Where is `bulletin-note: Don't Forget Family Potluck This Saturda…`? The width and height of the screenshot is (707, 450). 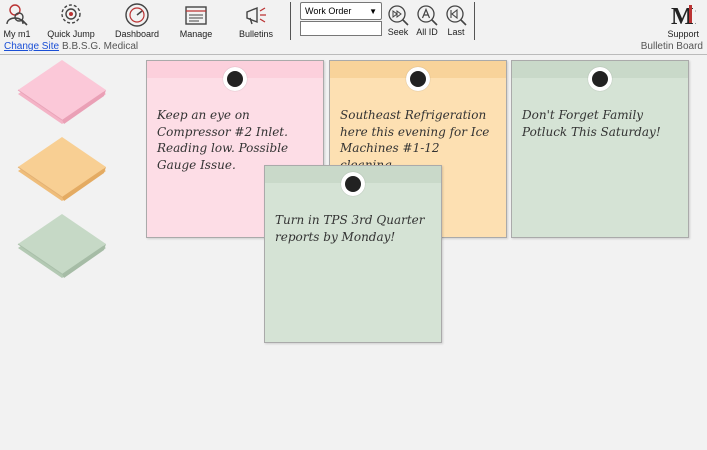 bulletin-note: Don't Forget Family Potluck This Saturda… is located at coordinates (600, 149).